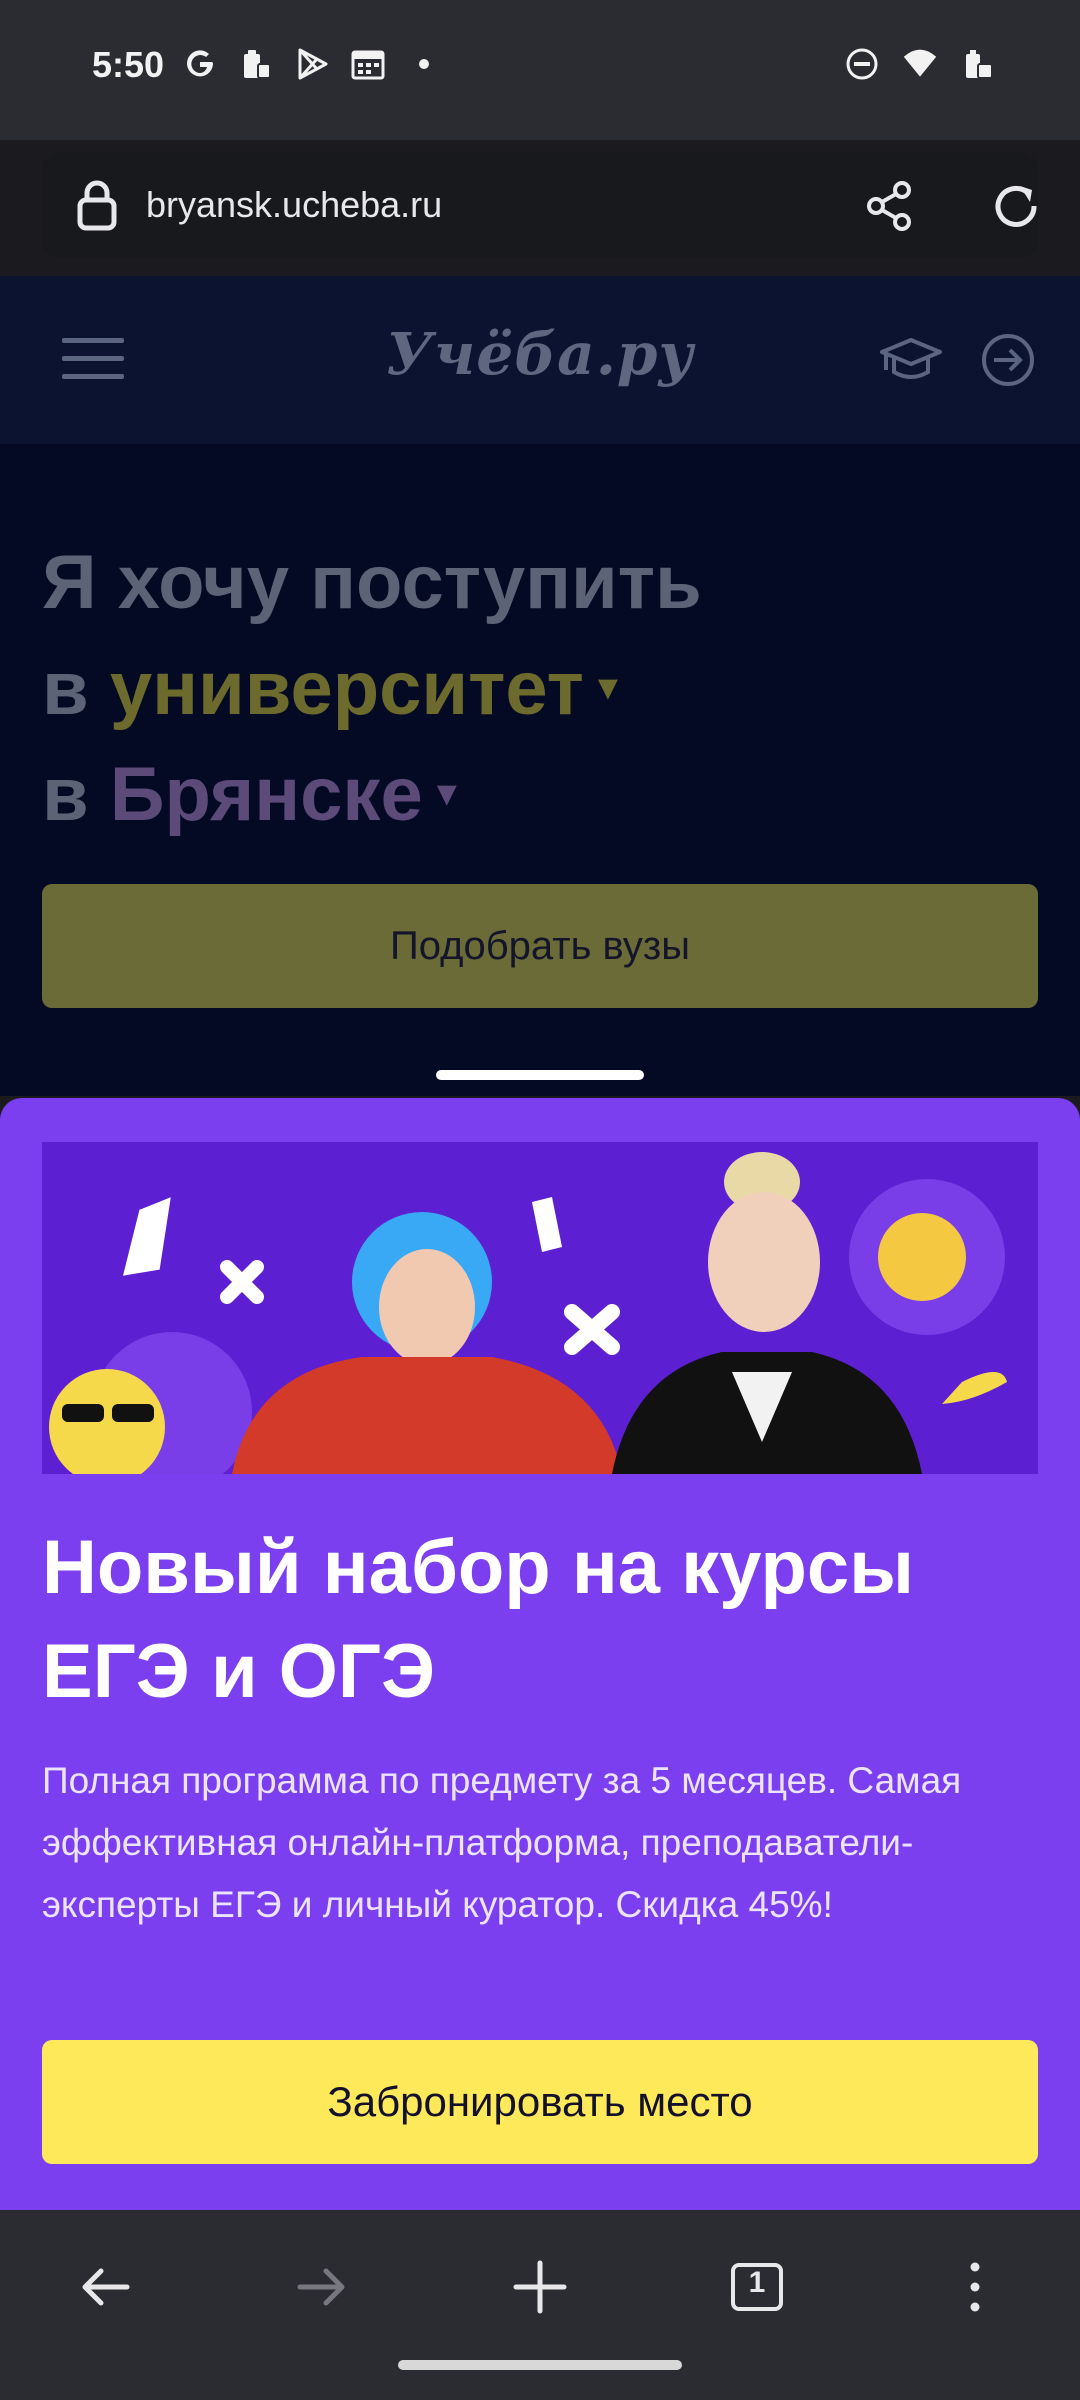  Describe the element at coordinates (540, 1075) in the screenshot. I see `sheet-drag-handle` at that location.